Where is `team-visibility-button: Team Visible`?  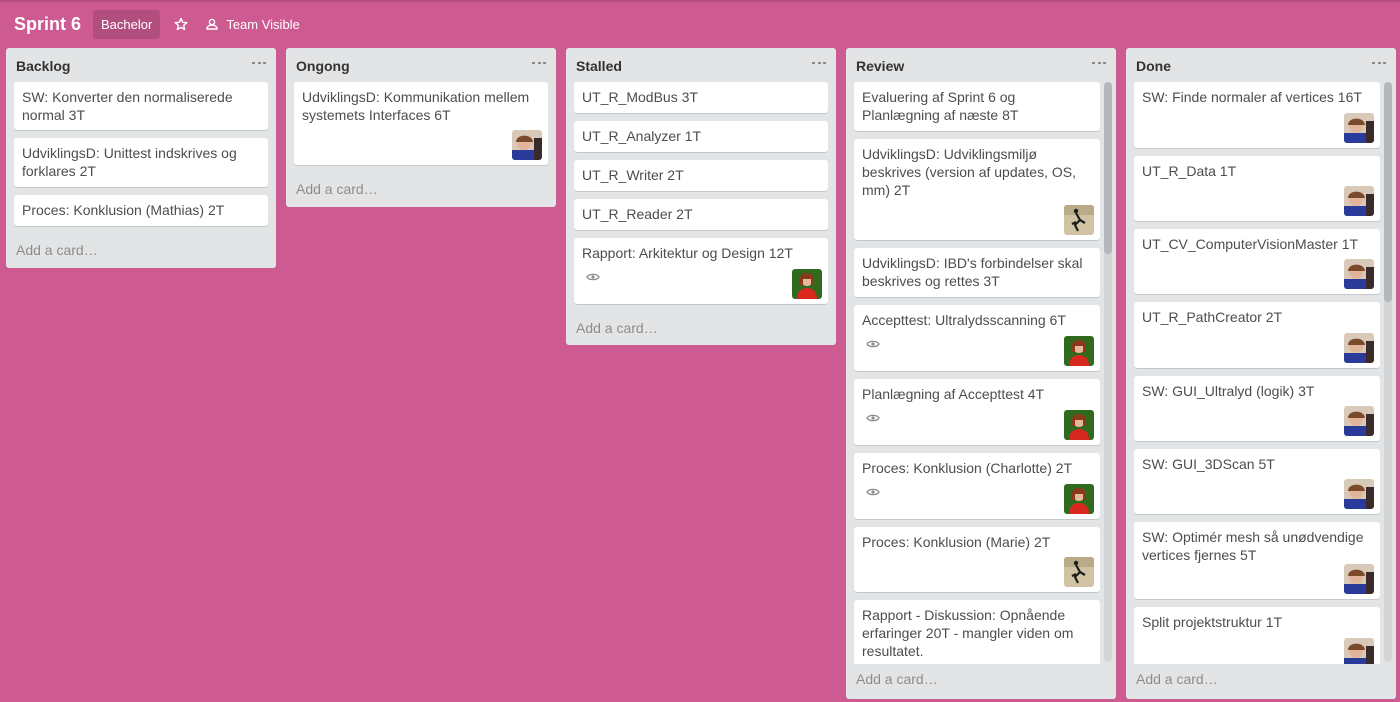
team-visibility-button: Team Visible is located at coordinates (253, 24).